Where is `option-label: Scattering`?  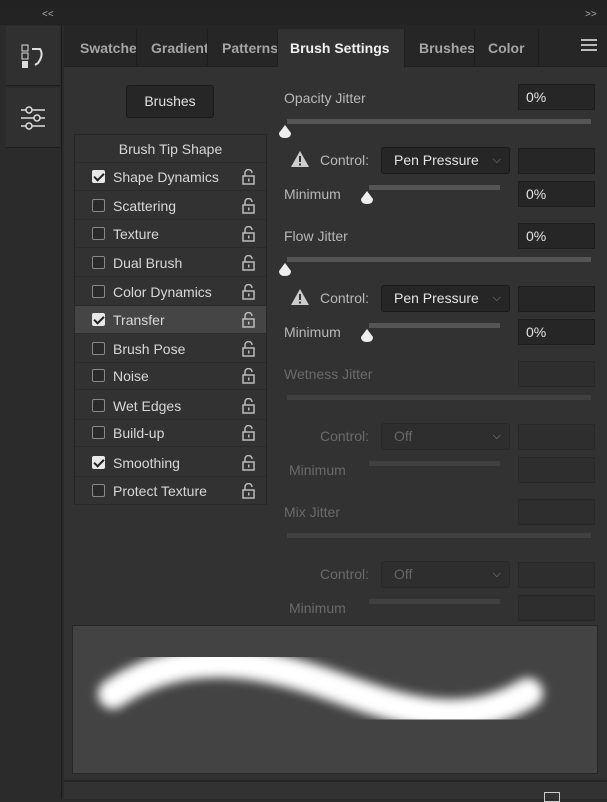 option-label: Scattering is located at coordinates (145, 205).